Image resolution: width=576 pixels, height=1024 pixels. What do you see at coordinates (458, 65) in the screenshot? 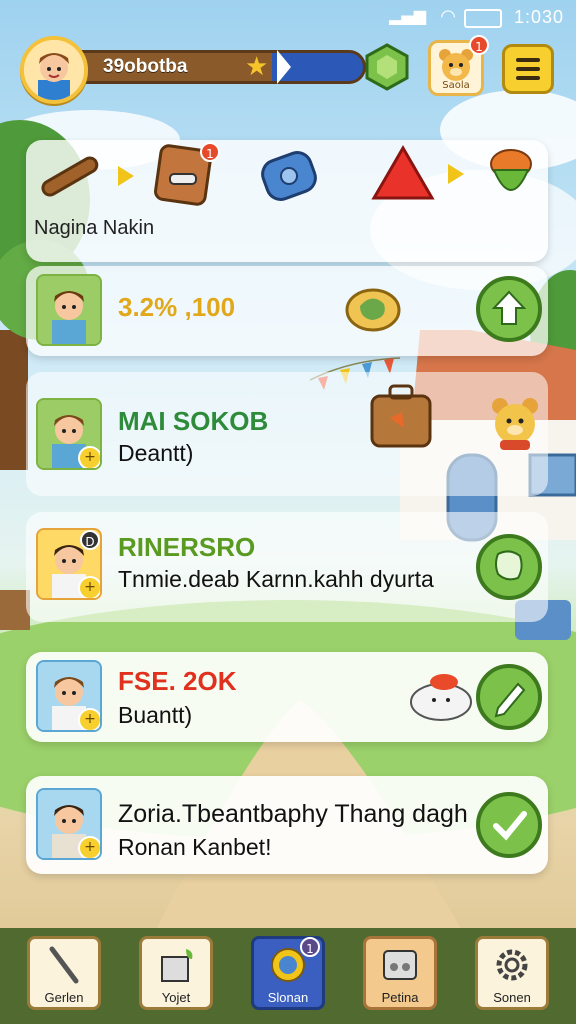
I see `bear-shop-button: Saola 1` at bounding box center [458, 65].